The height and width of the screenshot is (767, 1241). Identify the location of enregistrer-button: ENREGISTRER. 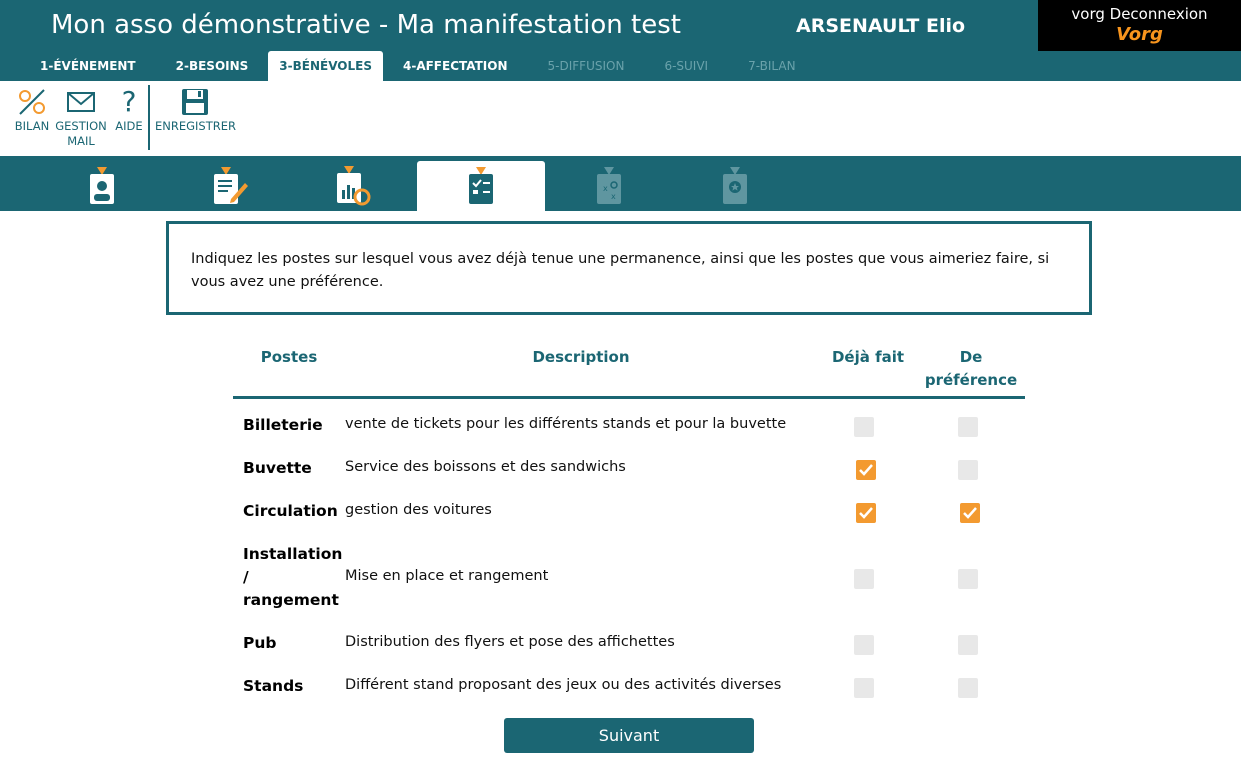
(195, 110).